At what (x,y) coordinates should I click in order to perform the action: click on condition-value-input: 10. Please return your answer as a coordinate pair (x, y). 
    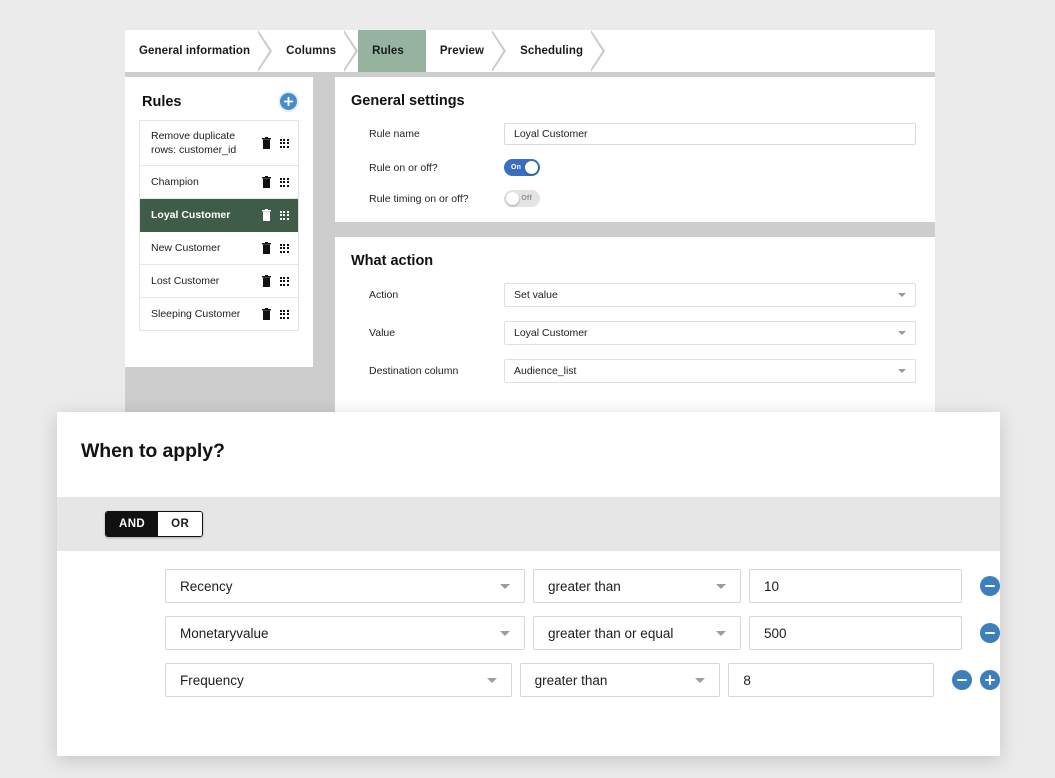
    Looking at the image, I should click on (855, 586).